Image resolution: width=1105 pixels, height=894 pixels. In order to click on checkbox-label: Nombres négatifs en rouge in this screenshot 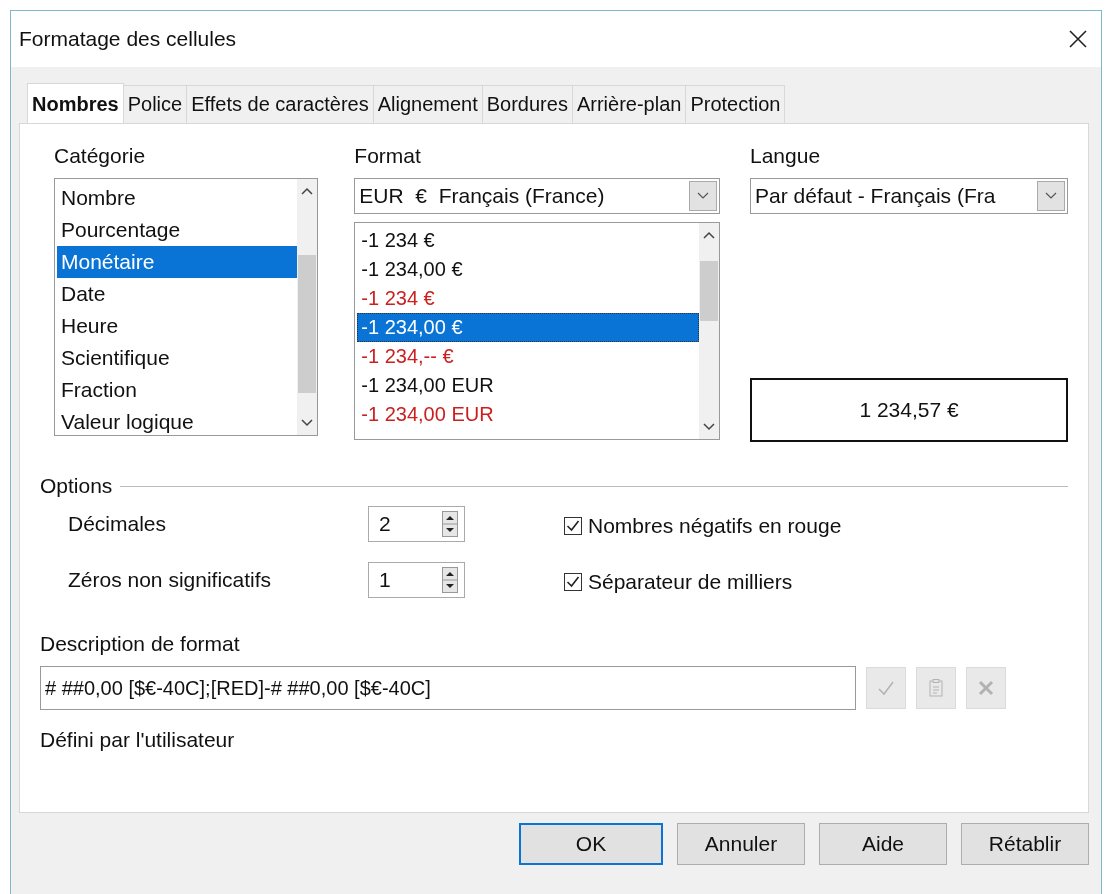, I will do `click(715, 526)`.